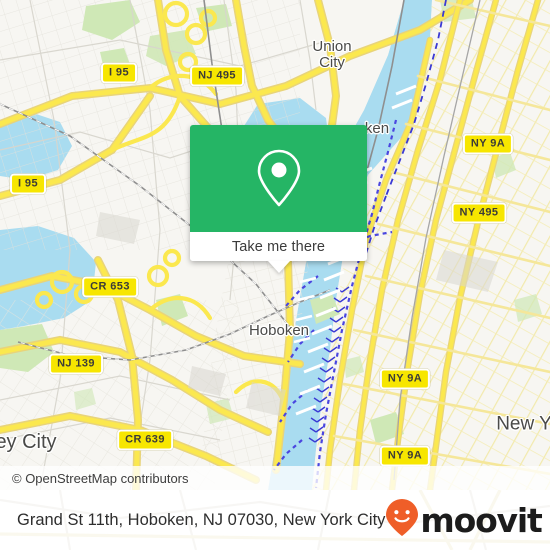  I want to click on road-shield-i-95-west: I 95, so click(28, 184).